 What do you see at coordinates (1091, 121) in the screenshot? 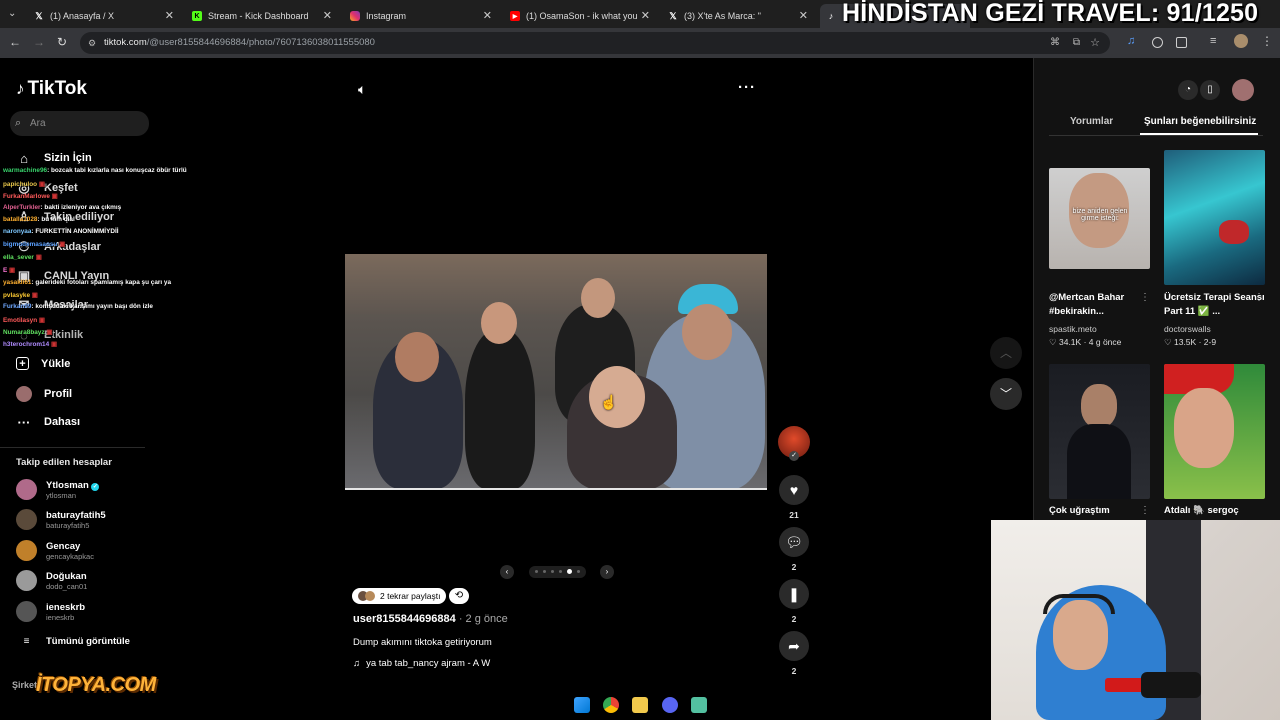
I see `tab-comments: Yorumlar` at bounding box center [1091, 121].